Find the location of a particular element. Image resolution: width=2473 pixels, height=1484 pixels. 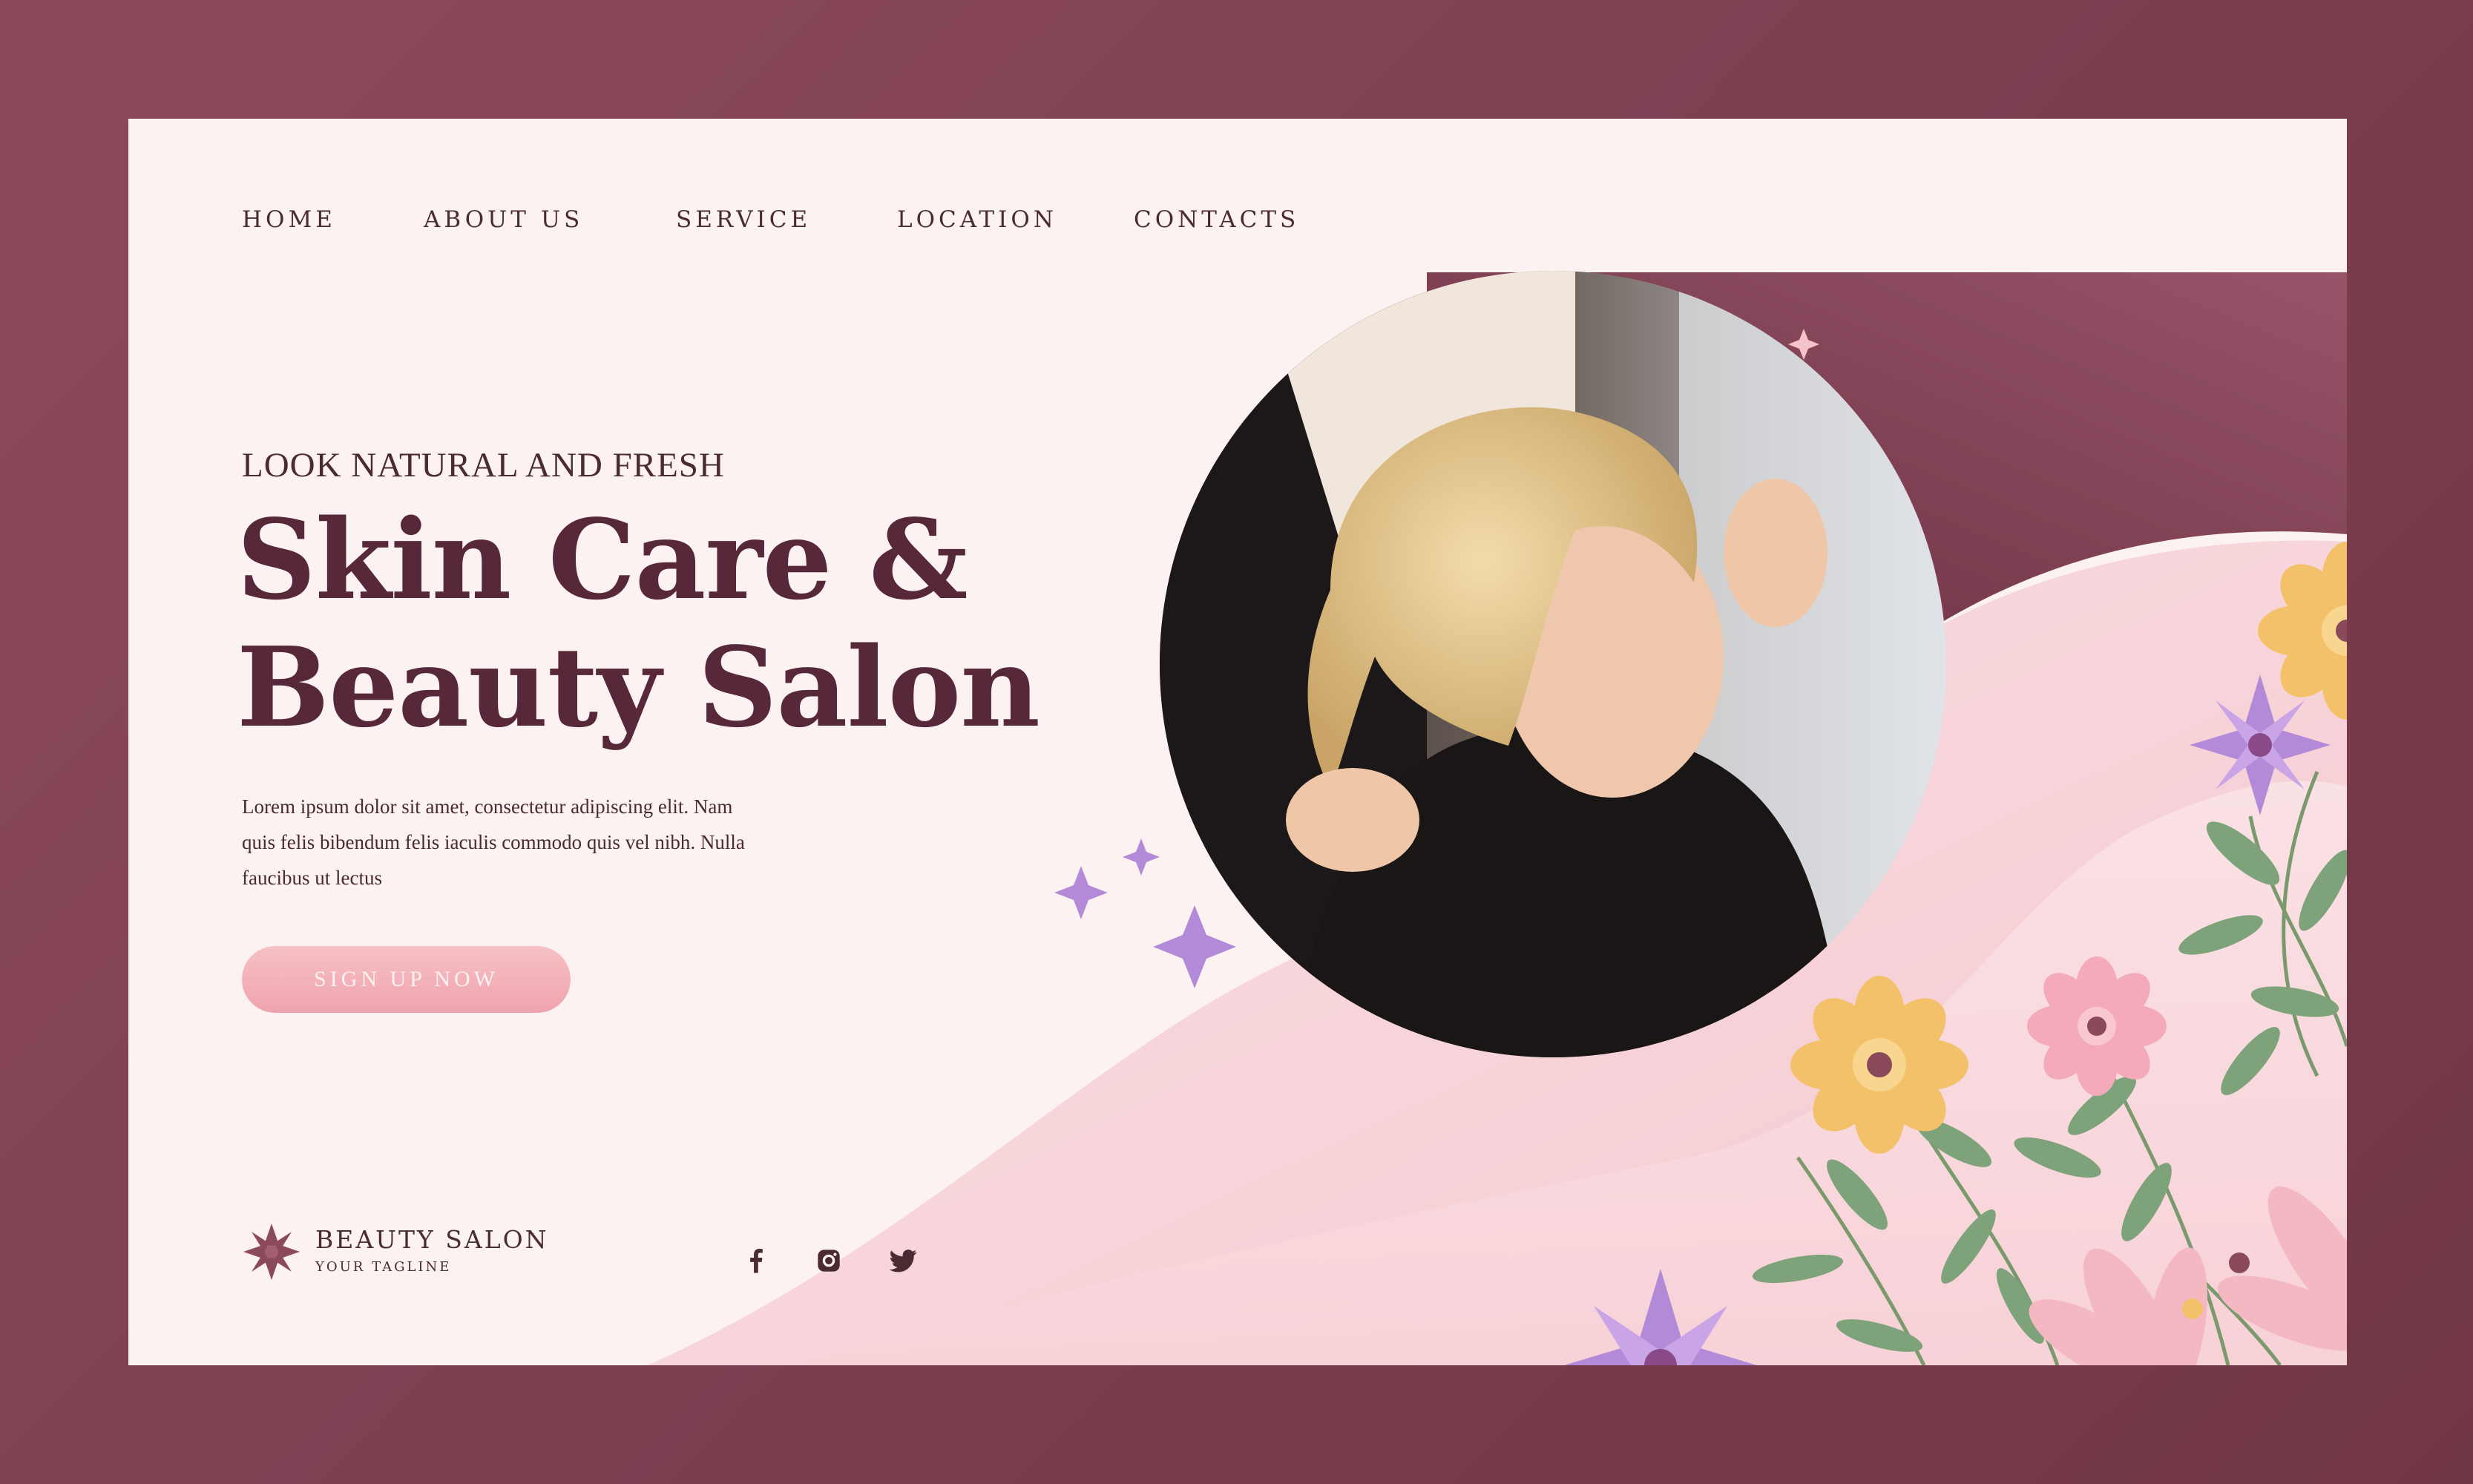

facebook-icon is located at coordinates (756, 1261).